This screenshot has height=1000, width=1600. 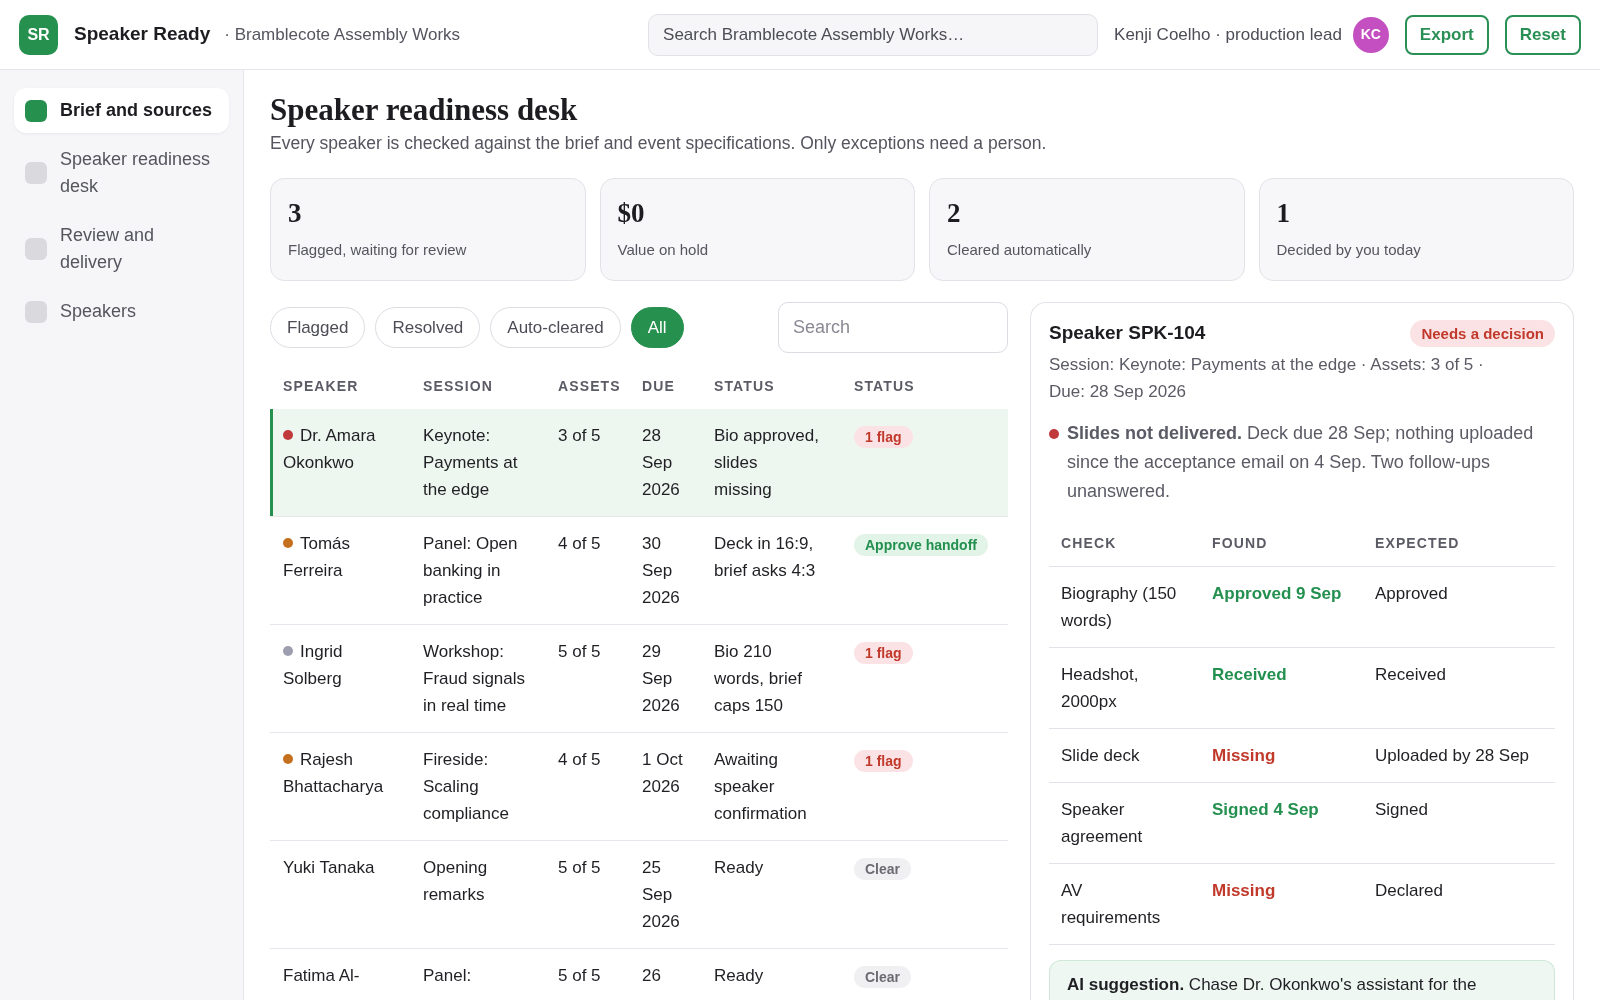 What do you see at coordinates (470, 463) in the screenshot?
I see `table-cell-text: Keynote: Payments at the edge` at bounding box center [470, 463].